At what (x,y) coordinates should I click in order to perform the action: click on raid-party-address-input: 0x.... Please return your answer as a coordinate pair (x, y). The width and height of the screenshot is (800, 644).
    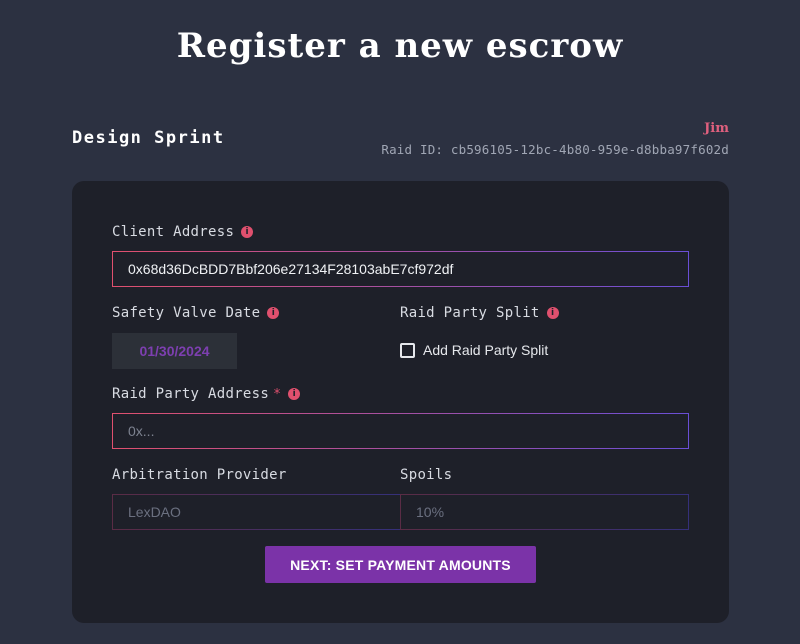
    Looking at the image, I should click on (400, 431).